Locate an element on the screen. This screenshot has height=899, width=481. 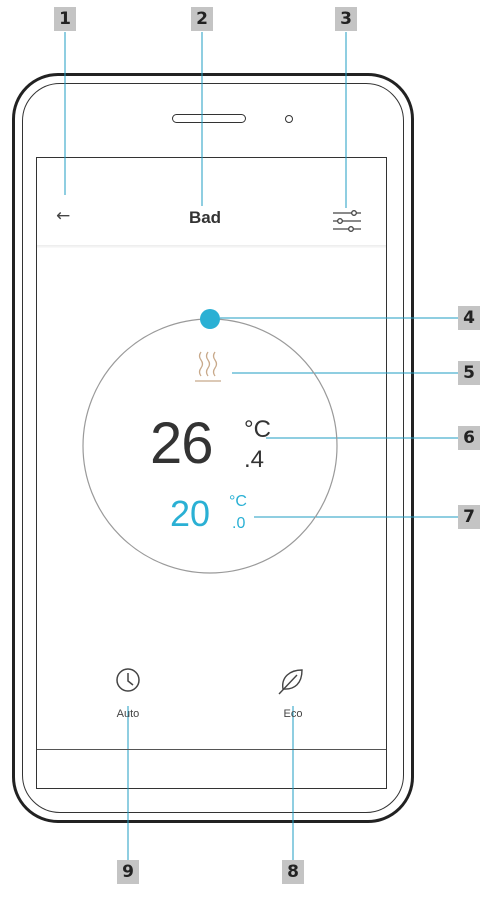
dial-handle is located at coordinates (210, 319).